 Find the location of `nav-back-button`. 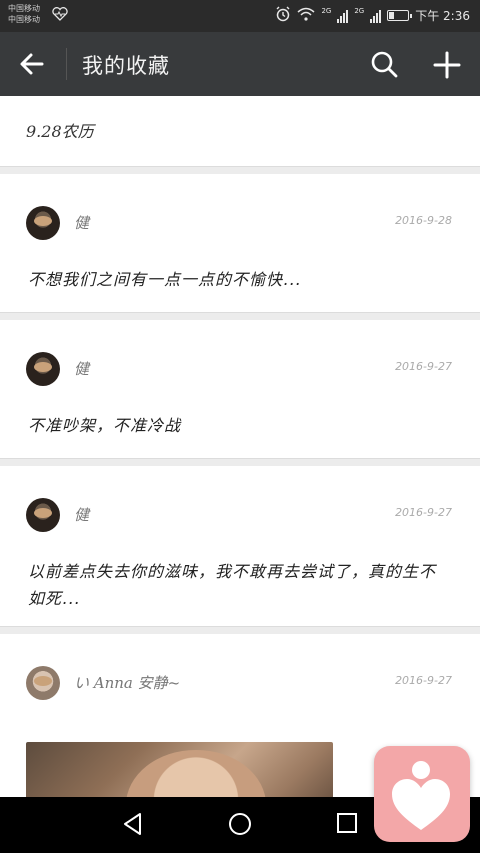

nav-back-button is located at coordinates (133, 824).